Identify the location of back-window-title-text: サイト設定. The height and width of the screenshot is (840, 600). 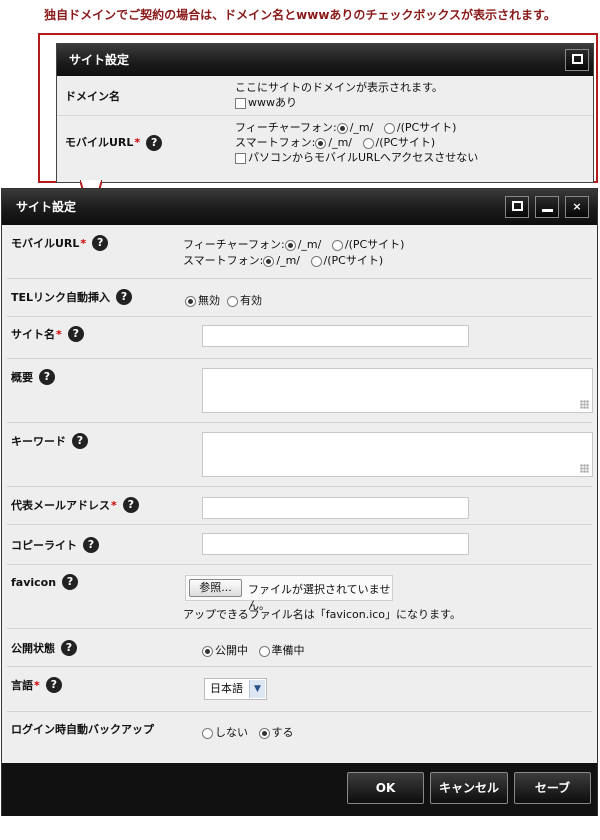
(99, 60).